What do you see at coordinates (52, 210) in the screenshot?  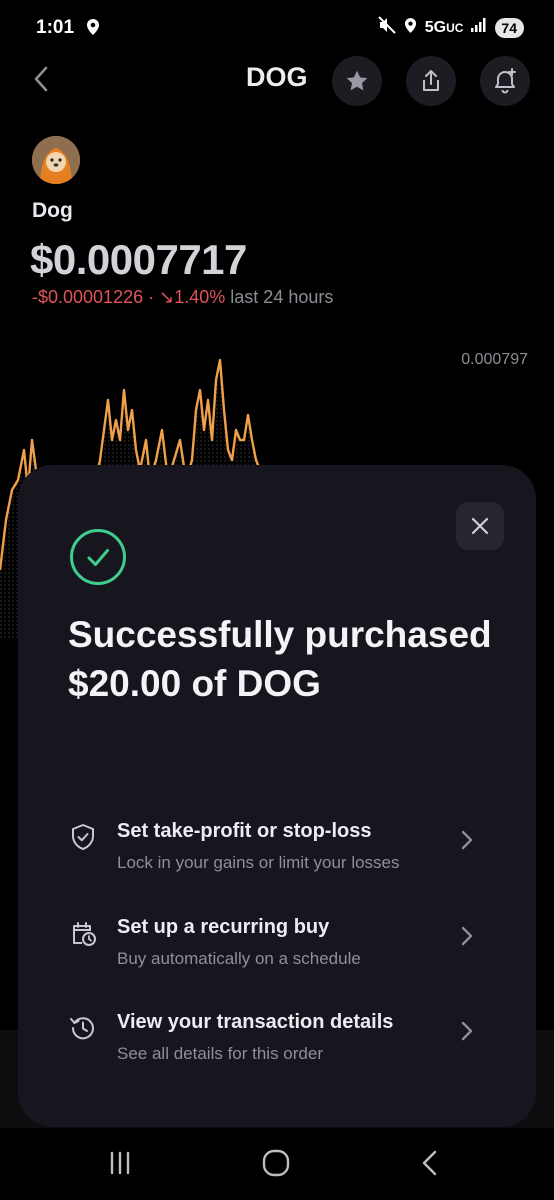 I see `coin-name: Dog` at bounding box center [52, 210].